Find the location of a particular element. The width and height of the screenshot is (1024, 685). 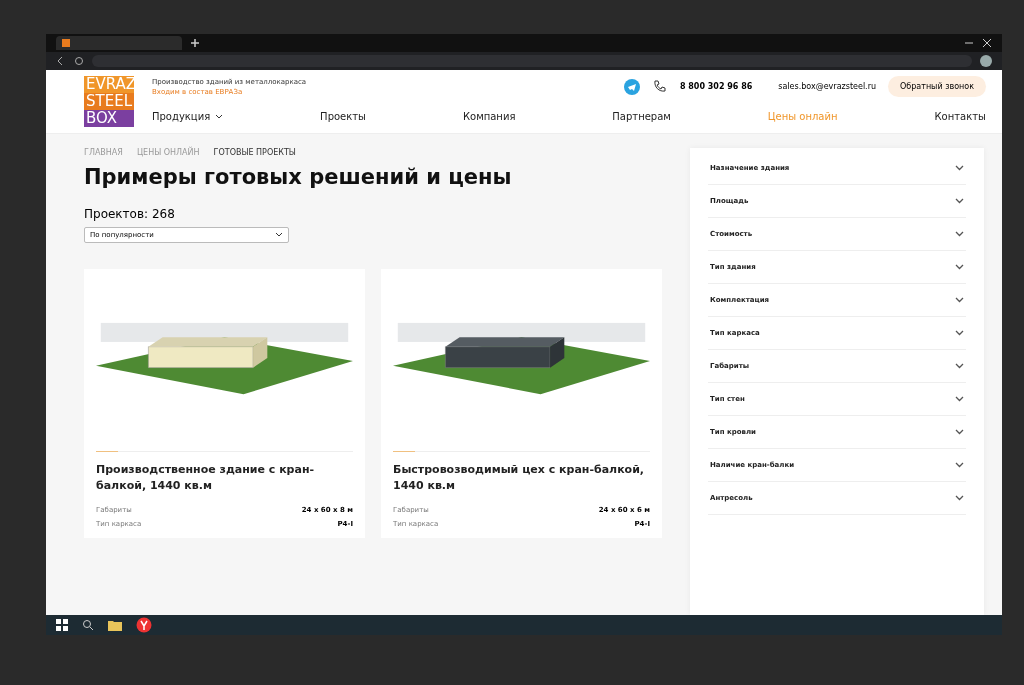

nav-link: Продукция is located at coordinates (188, 116).